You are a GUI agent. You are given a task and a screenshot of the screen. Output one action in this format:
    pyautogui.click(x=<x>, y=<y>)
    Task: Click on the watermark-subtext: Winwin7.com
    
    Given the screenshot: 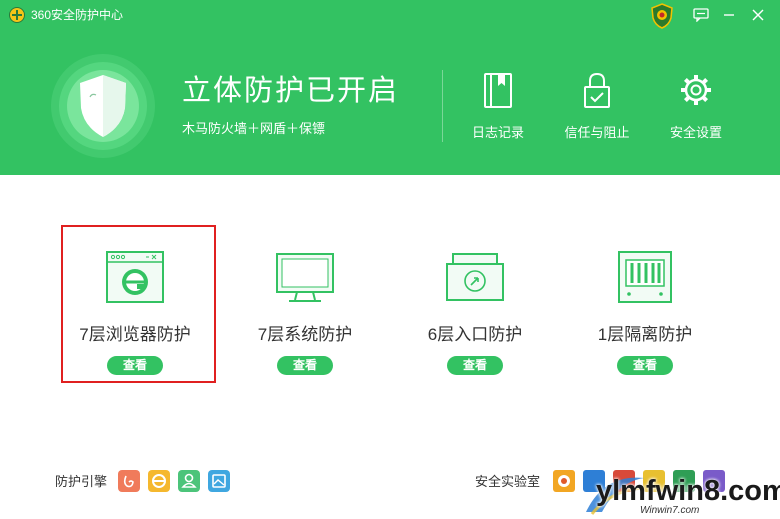 What is the action you would take?
    pyautogui.click(x=670, y=510)
    